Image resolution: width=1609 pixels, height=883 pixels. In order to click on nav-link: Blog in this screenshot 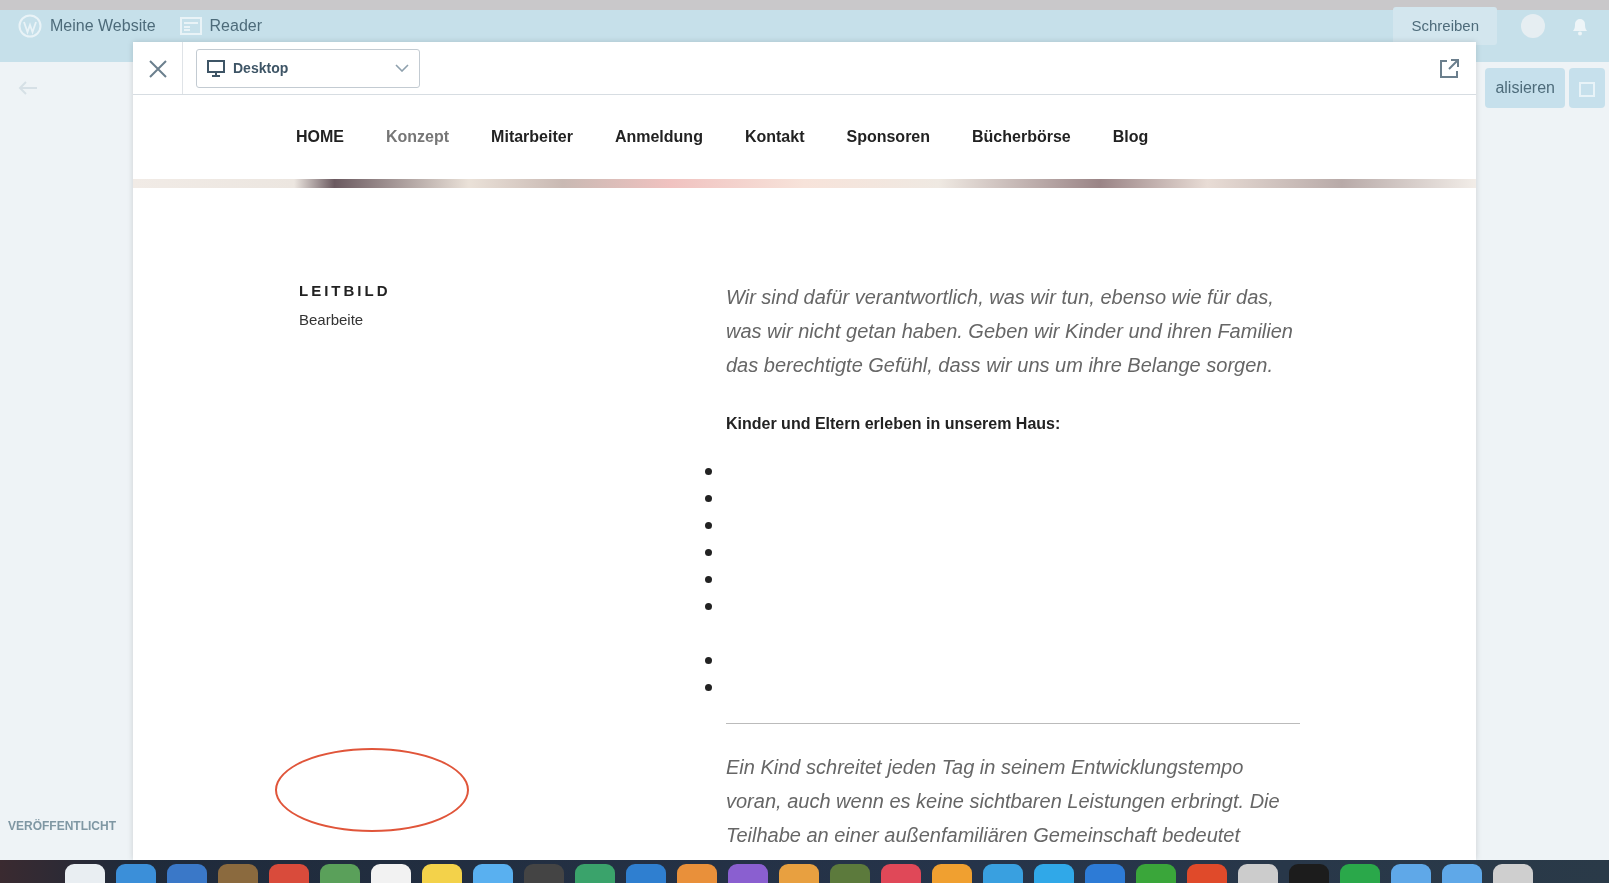, I will do `click(1130, 137)`.